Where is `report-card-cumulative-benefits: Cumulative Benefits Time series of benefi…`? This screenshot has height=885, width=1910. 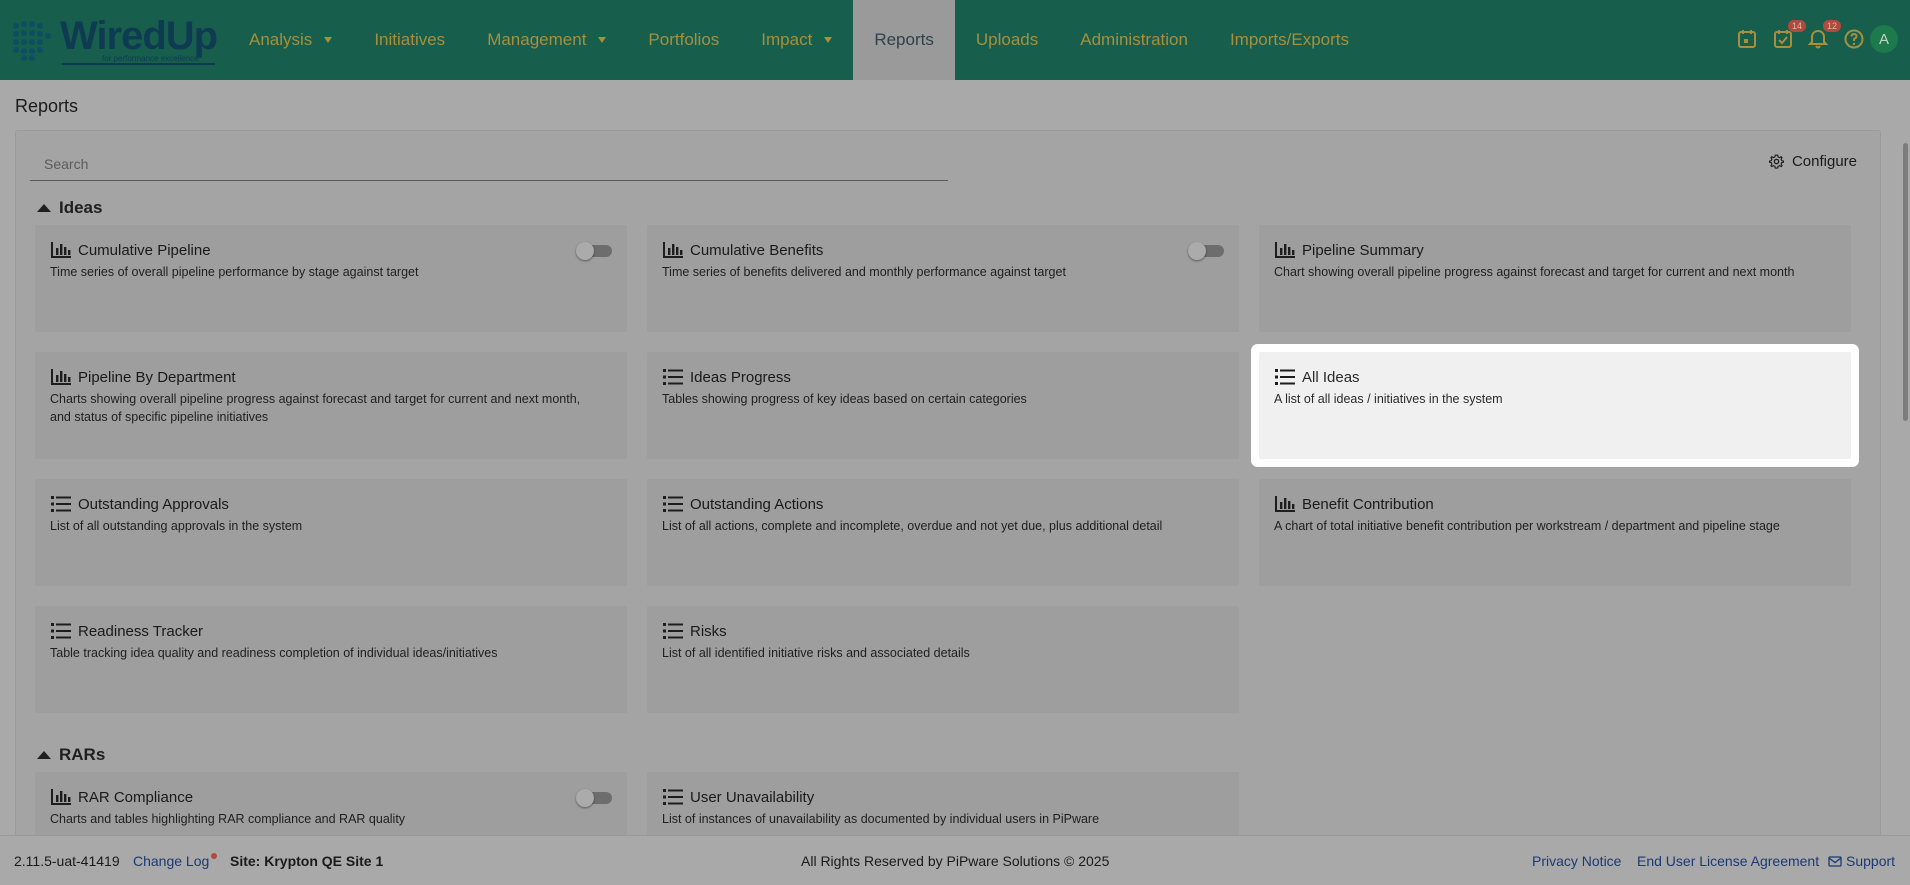 report-card-cumulative-benefits: Cumulative Benefits Time series of benefi… is located at coordinates (943, 278).